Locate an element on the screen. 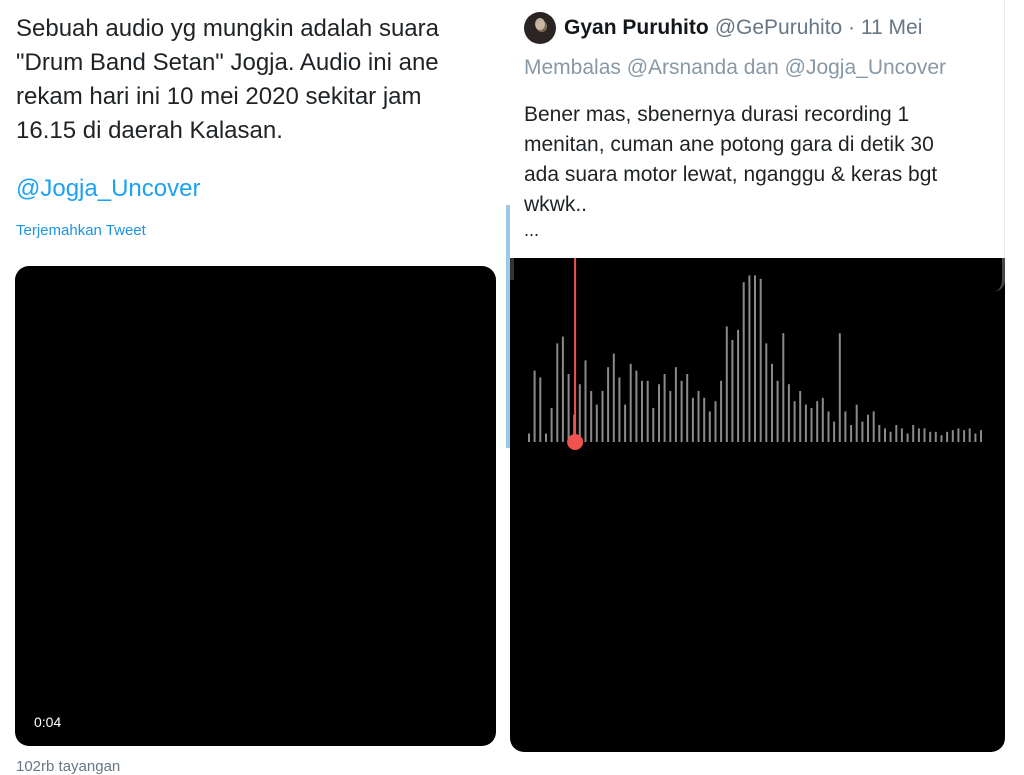  reply-header: Gyan Puruhito @GePuruhito · 11 Mei is located at coordinates (723, 28).